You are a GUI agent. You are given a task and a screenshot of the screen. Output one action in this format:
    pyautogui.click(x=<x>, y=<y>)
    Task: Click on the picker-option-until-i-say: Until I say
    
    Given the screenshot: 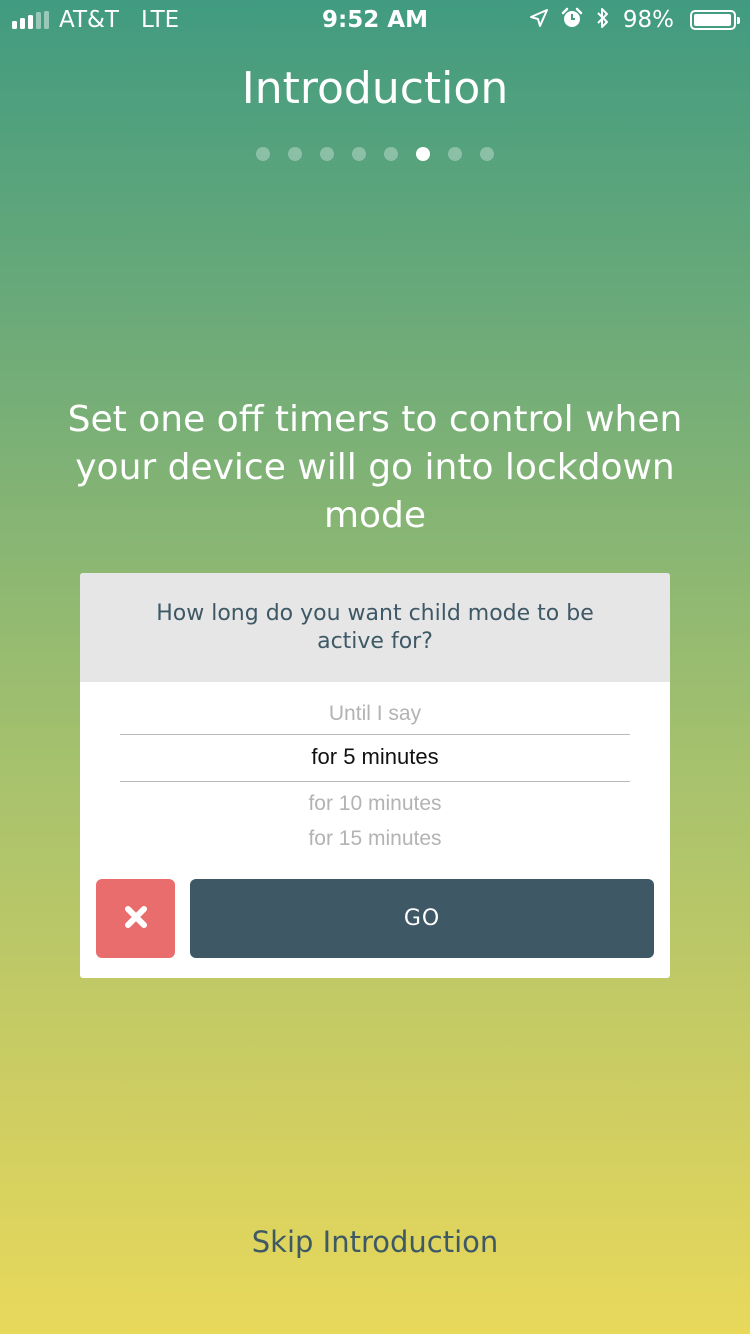 What is the action you would take?
    pyautogui.click(x=375, y=715)
    